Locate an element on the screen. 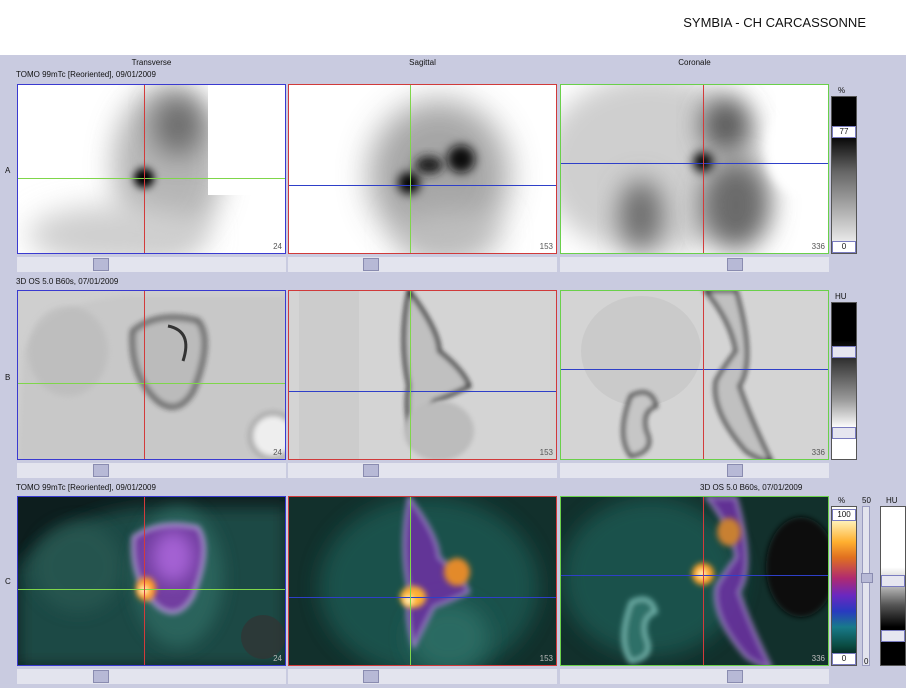  viewport-c-sagittal: 153 is located at coordinates (422, 581).